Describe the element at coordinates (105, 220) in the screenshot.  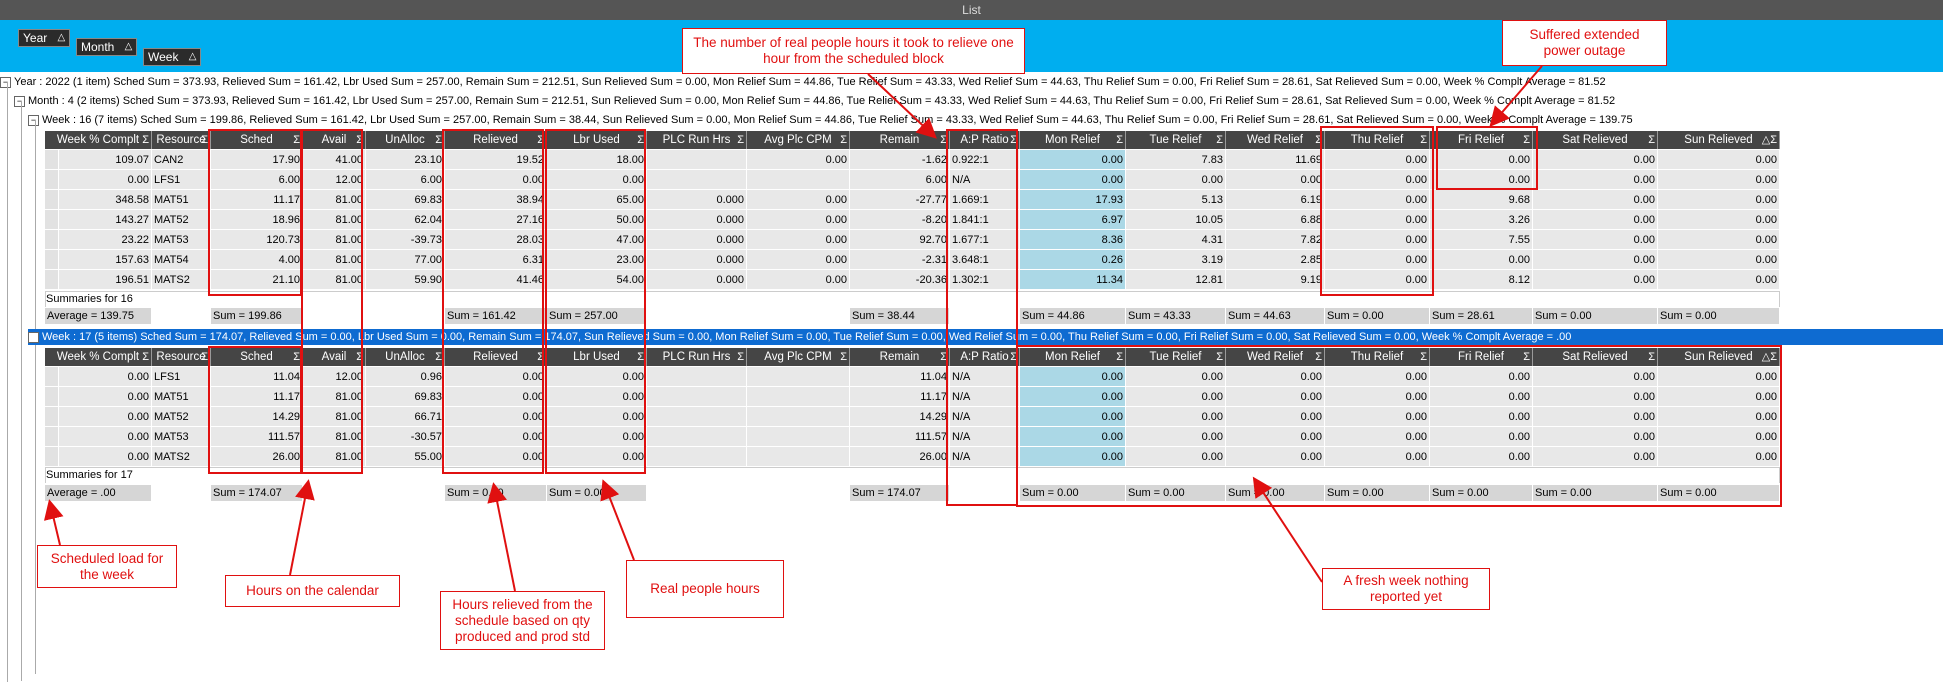
I see `table-cell: 143.27` at that location.